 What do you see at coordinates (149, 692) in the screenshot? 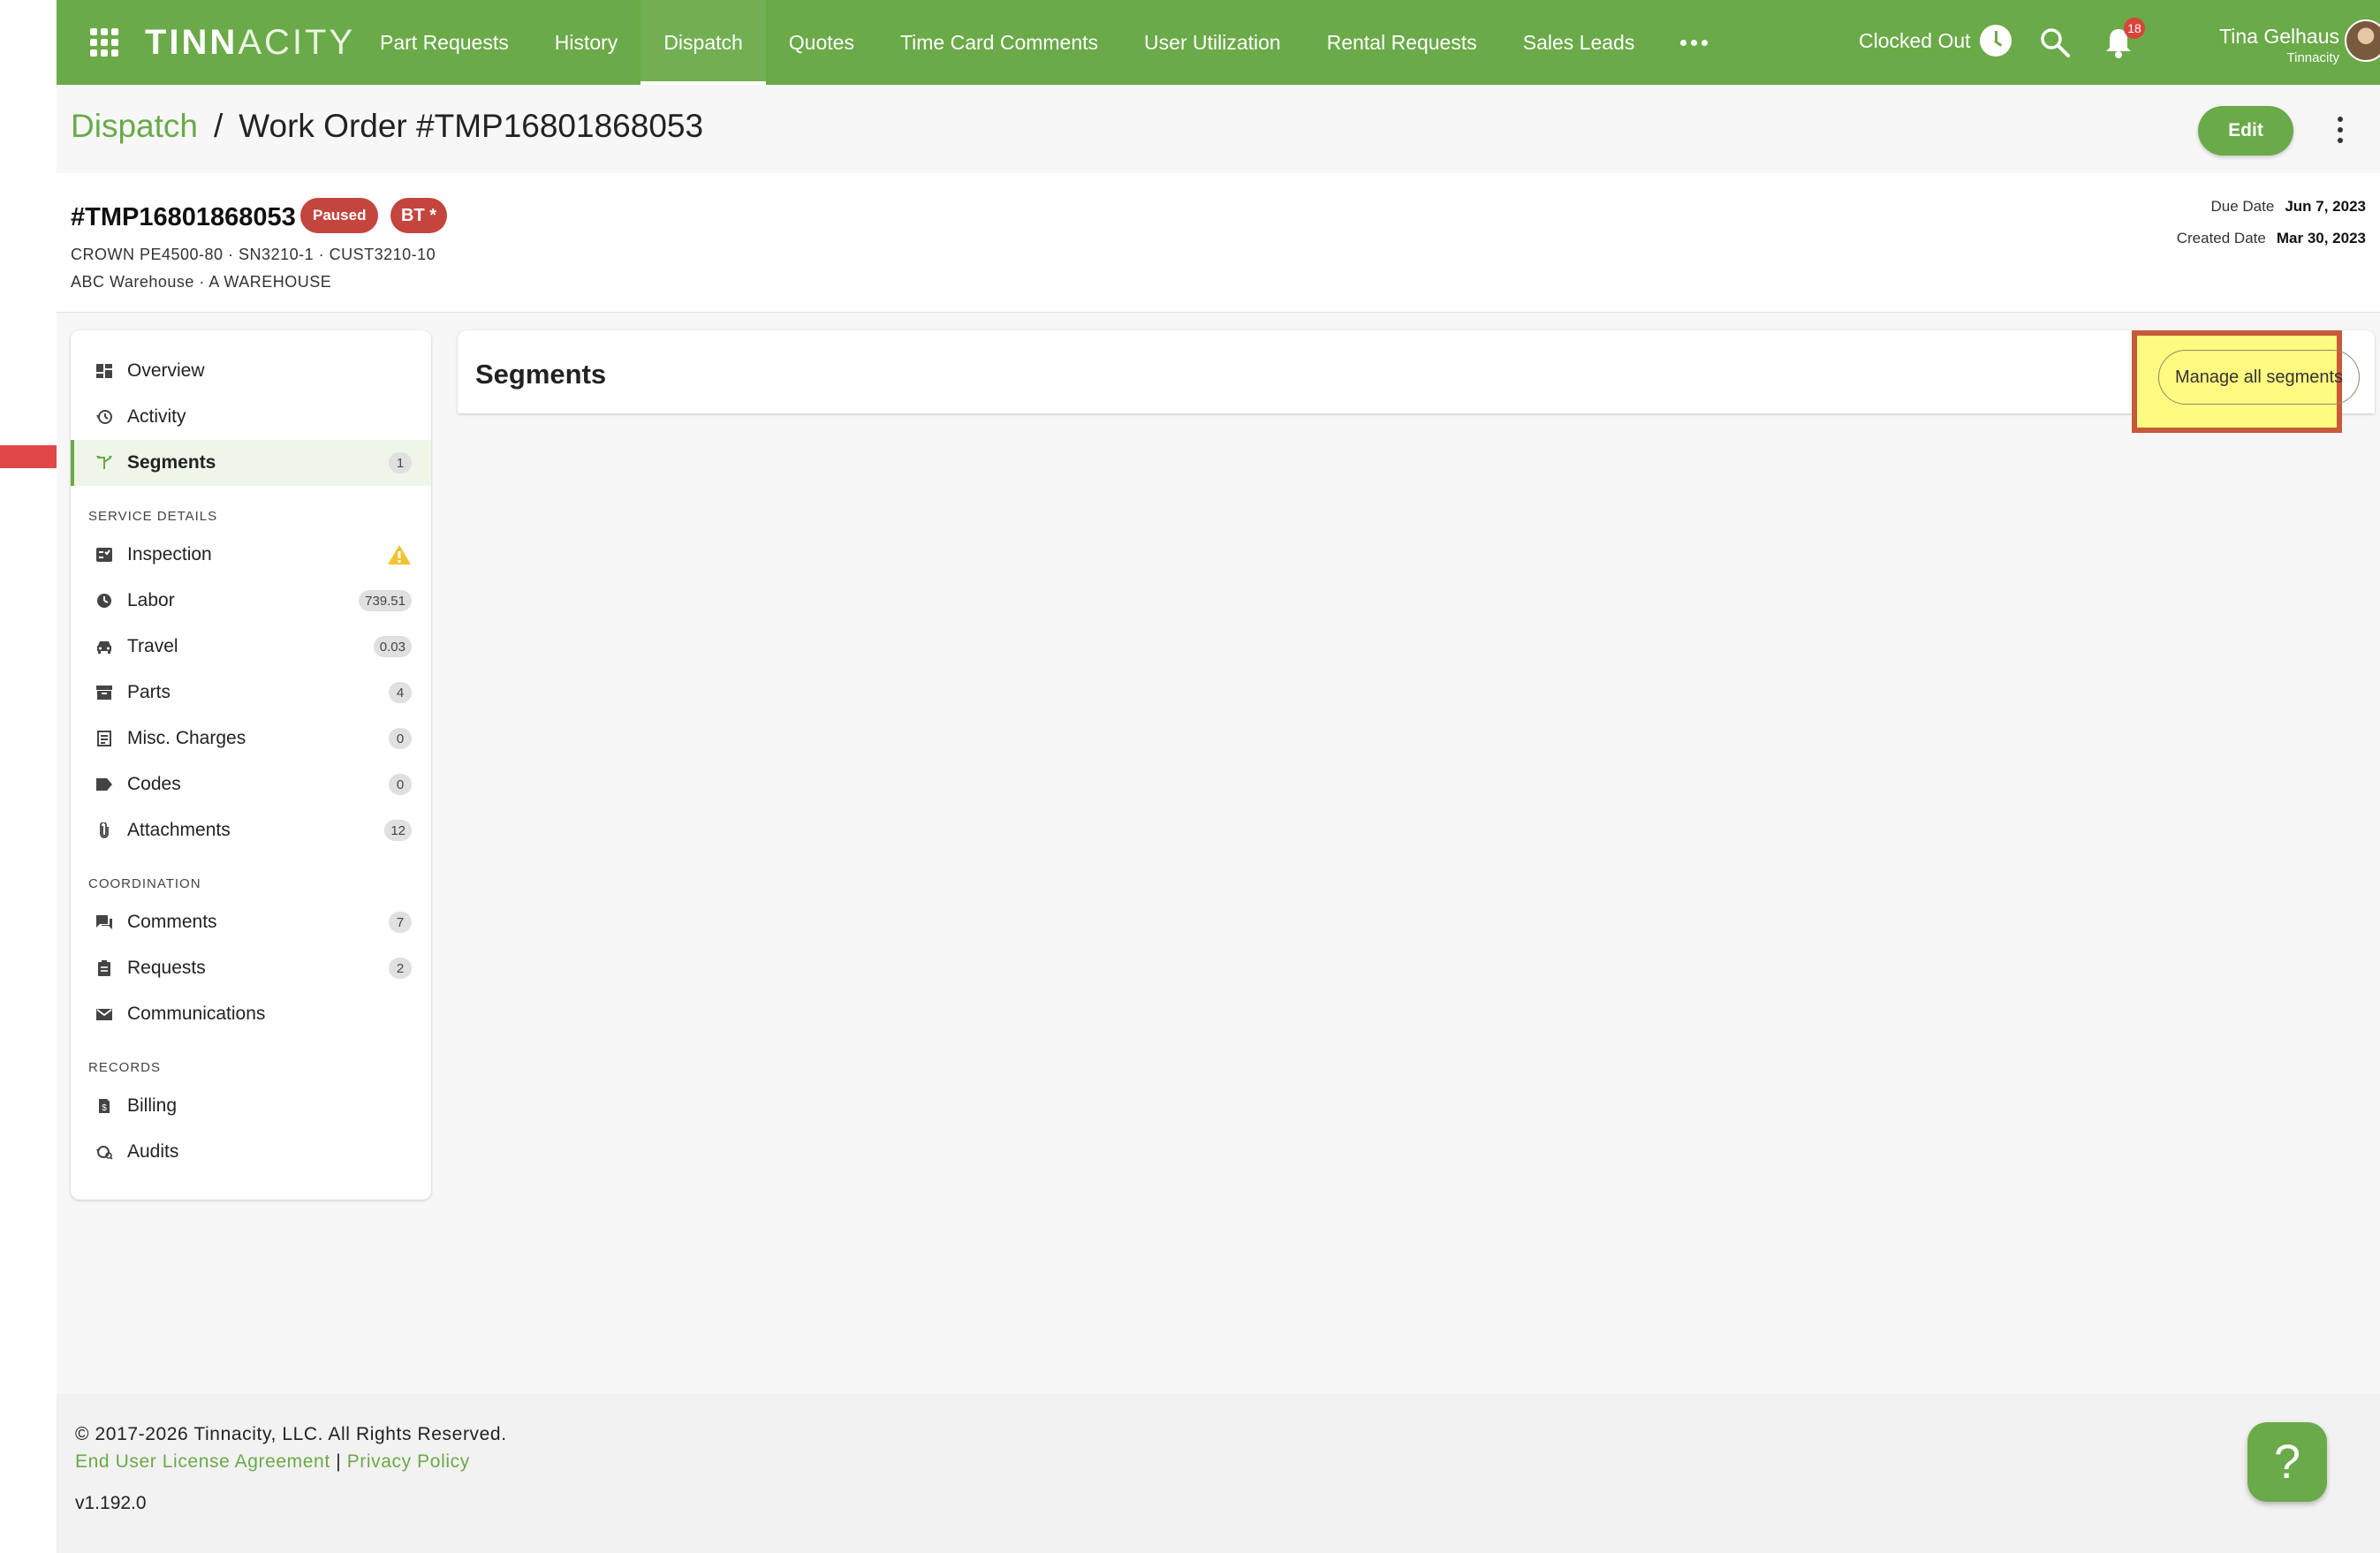
I see `sidebar-item-label: Parts` at bounding box center [149, 692].